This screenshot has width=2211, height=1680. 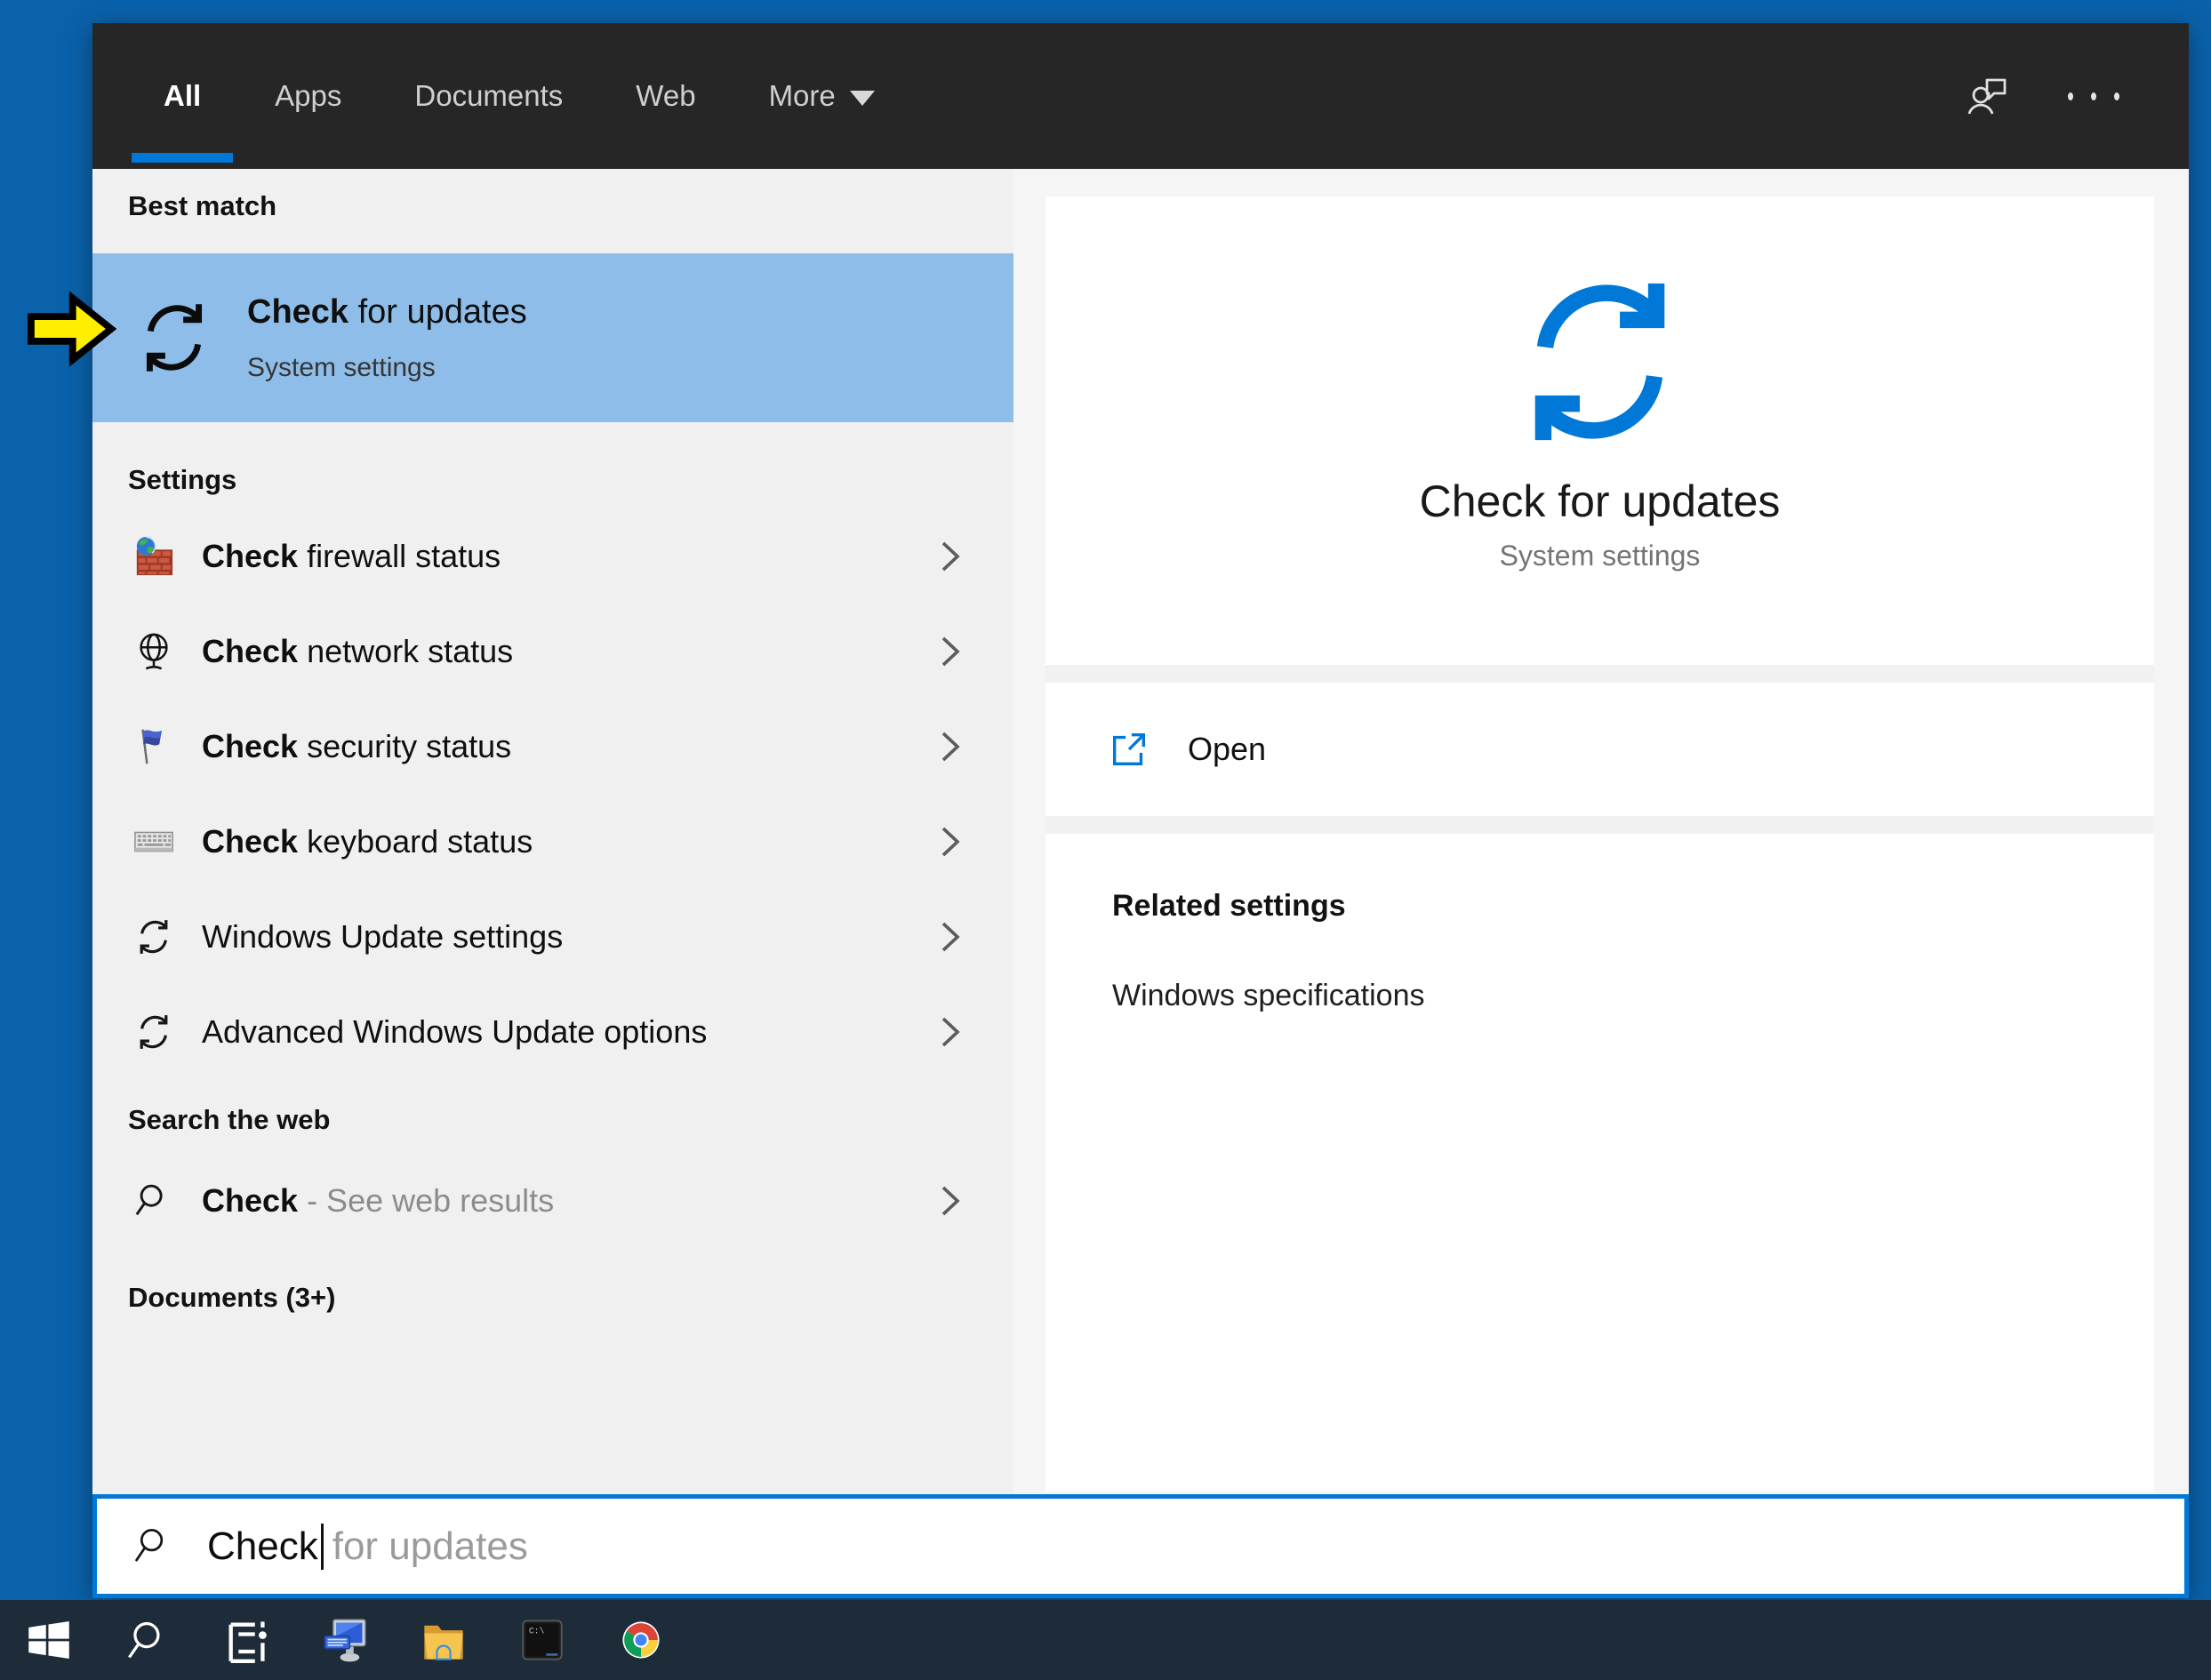 I want to click on tab-web: Web, so click(x=665, y=96).